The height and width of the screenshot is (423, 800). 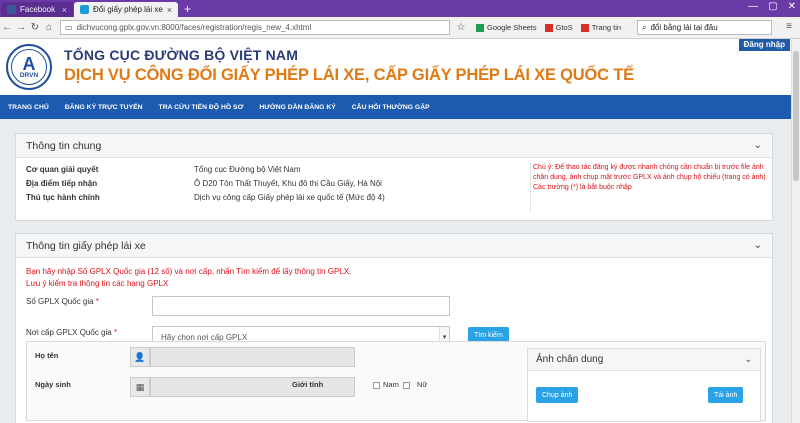 I want to click on portrait-panel: Ảnh chân dung ⌄ Chụp ảnh Tải ảnh, so click(x=644, y=385).